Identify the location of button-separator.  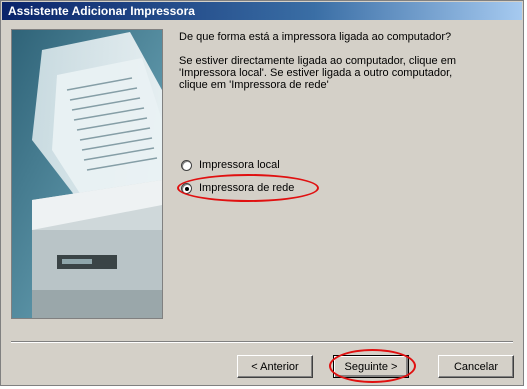
(262, 342).